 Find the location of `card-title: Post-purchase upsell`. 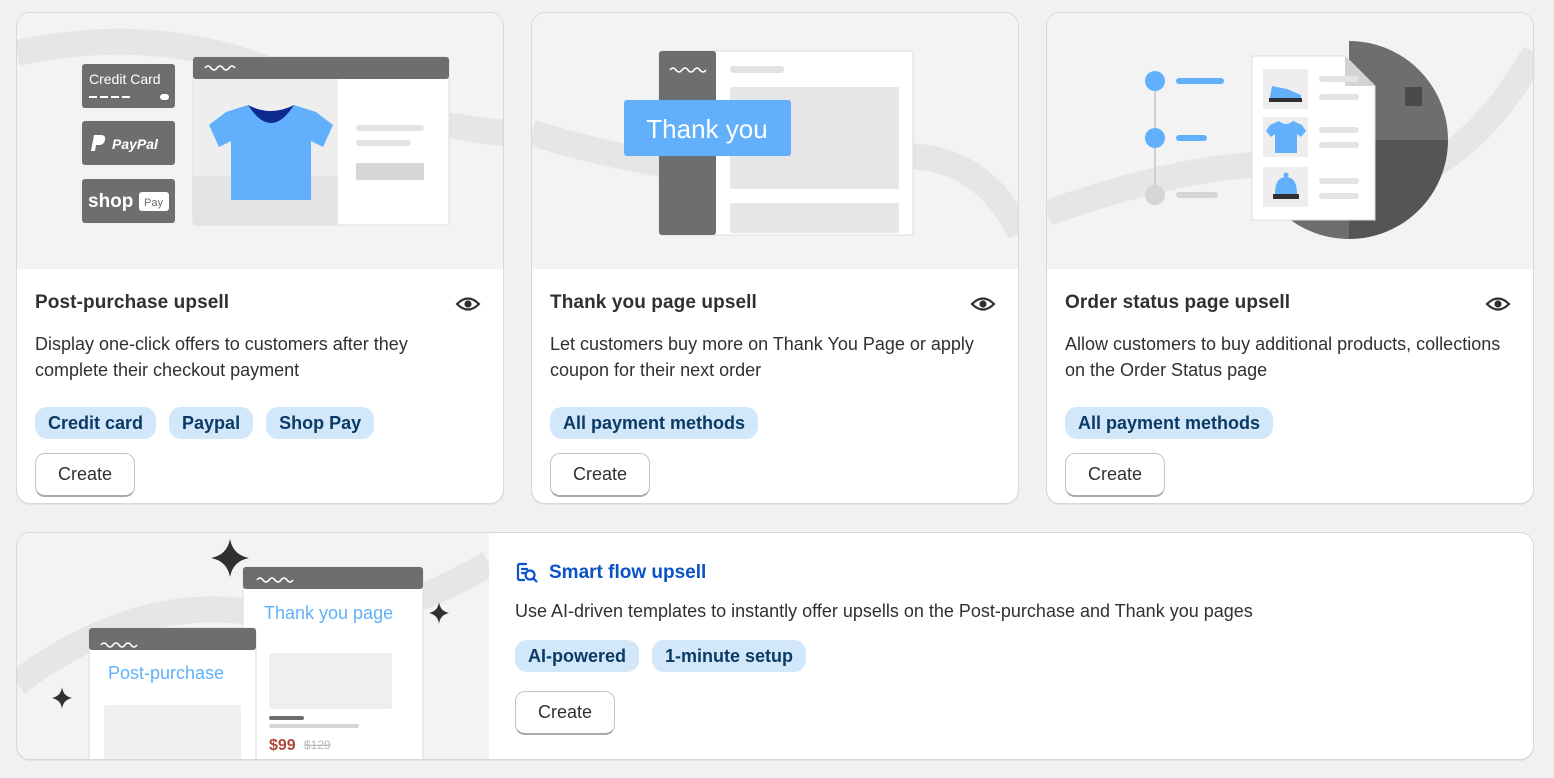

card-title: Post-purchase upsell is located at coordinates (132, 302).